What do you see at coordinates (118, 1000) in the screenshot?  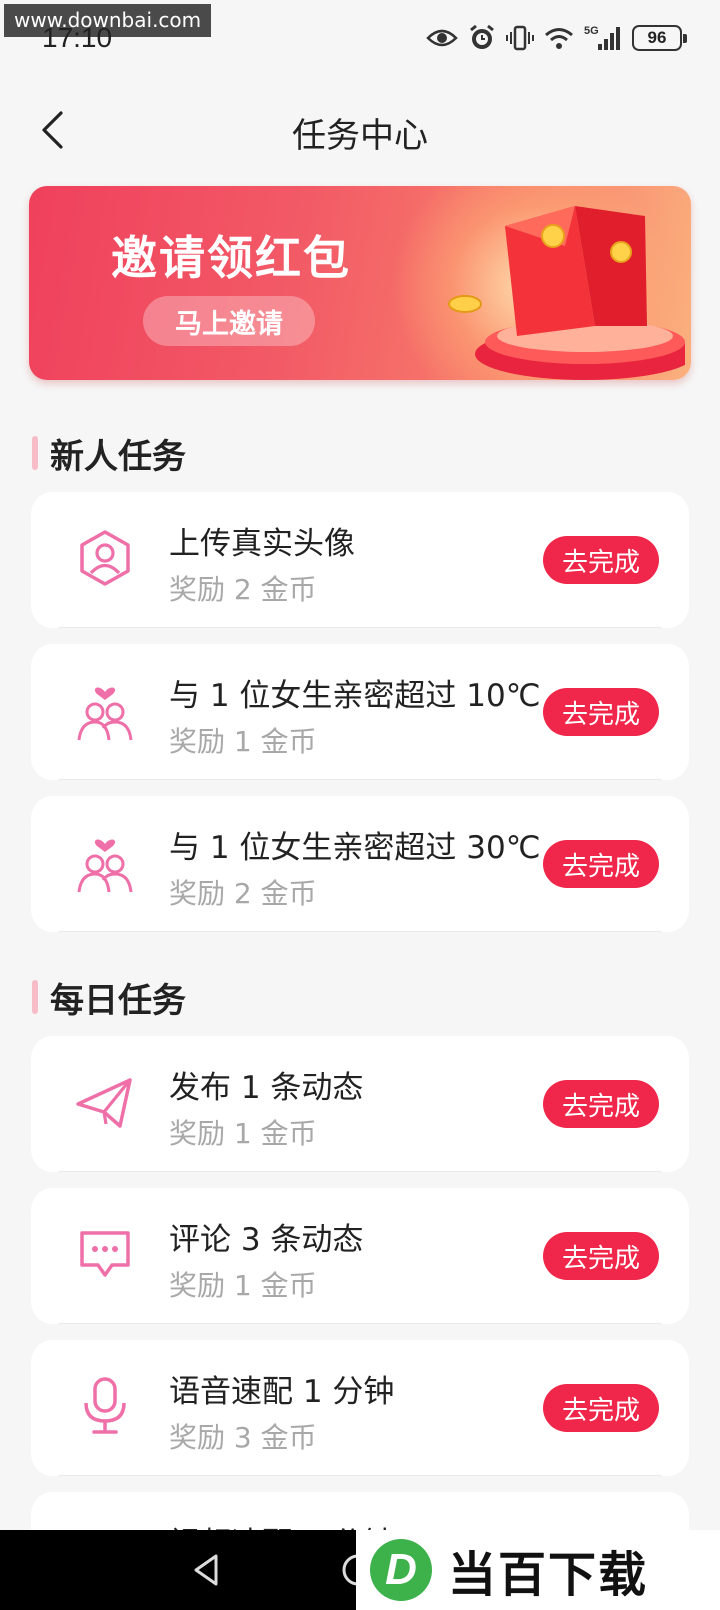 I see `section-title: 每日任务` at bounding box center [118, 1000].